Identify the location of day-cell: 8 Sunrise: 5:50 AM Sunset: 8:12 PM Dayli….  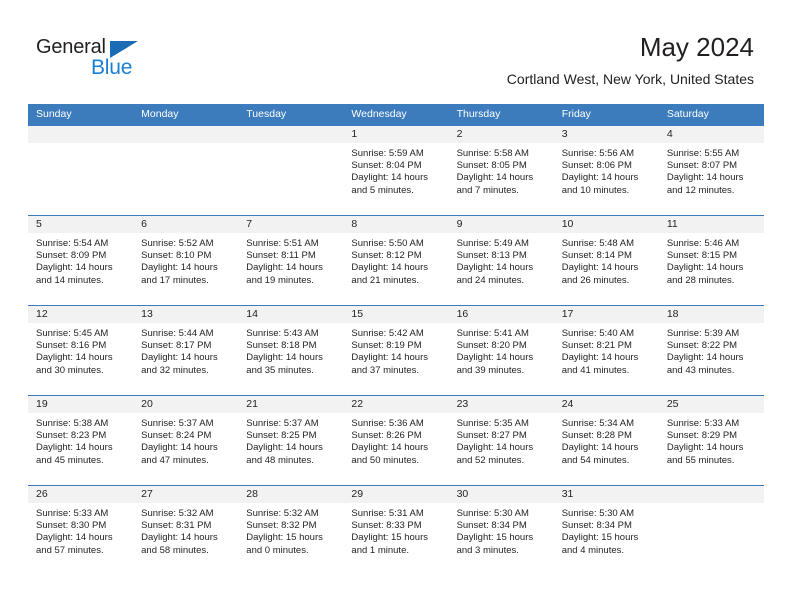
(396, 260).